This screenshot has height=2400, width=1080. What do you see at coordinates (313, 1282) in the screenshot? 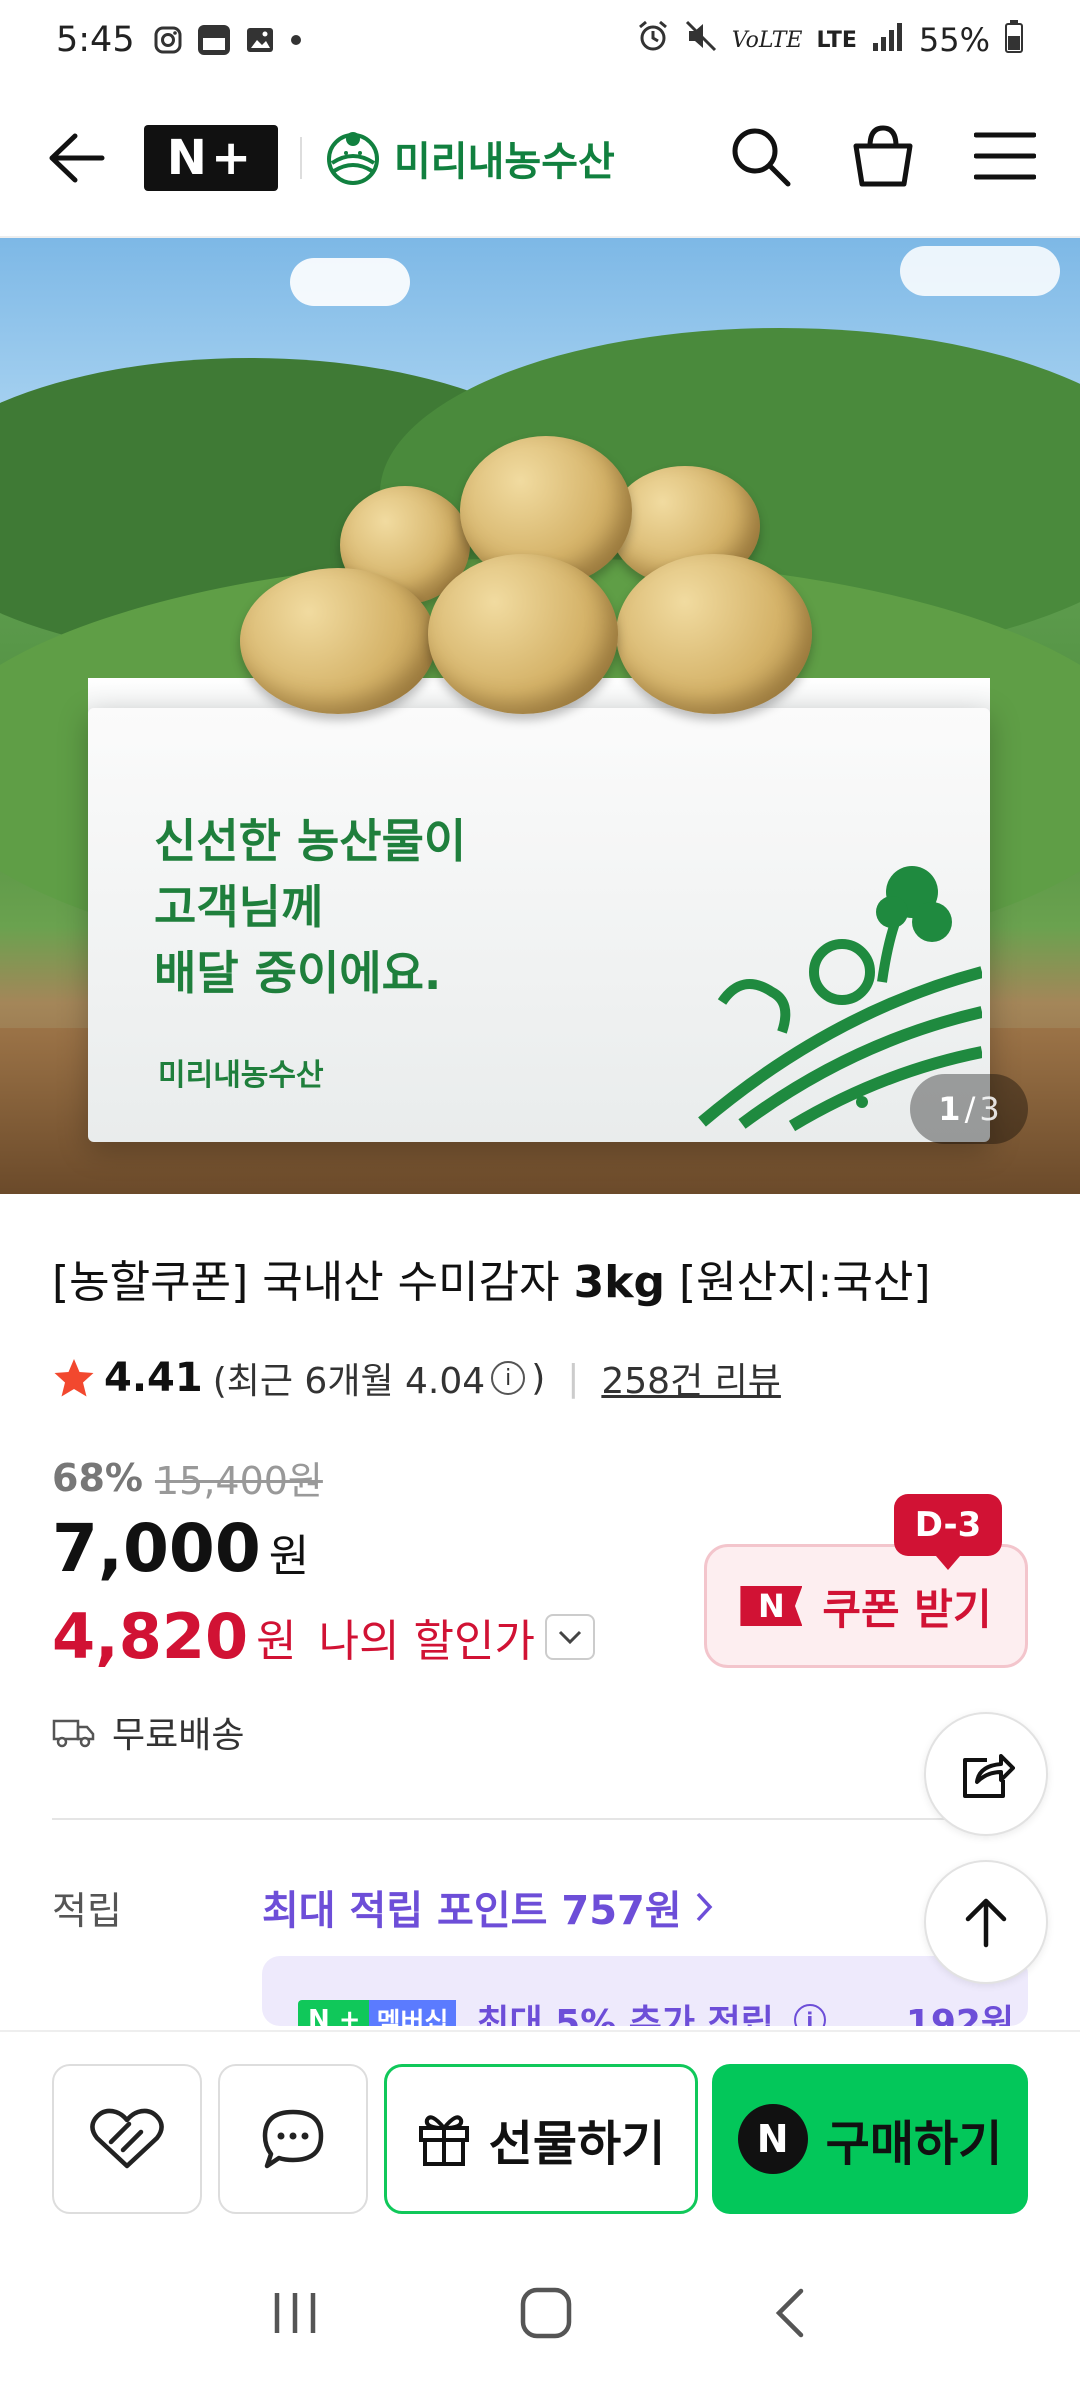
I see `product-title-prefix: [농할쿠폰] 국내산 수미감자` at bounding box center [313, 1282].